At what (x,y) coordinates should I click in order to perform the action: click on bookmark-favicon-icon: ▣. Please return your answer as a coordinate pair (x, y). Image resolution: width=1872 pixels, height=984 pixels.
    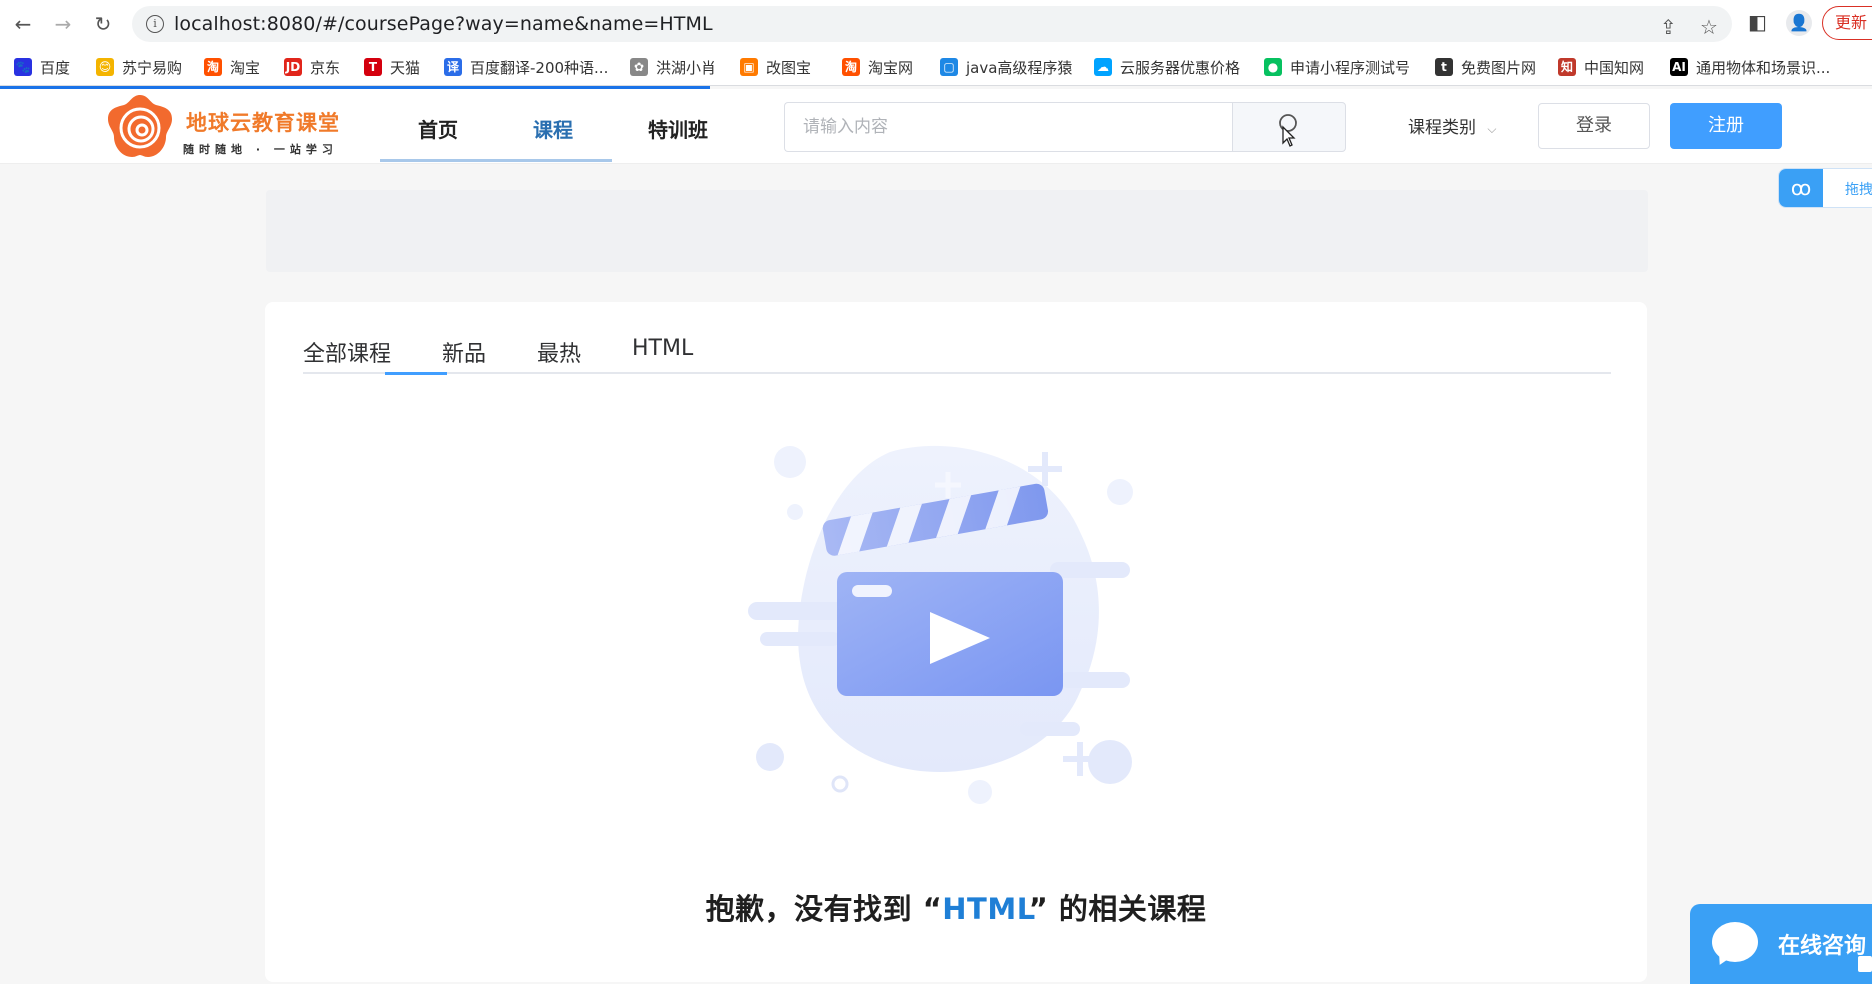
    Looking at the image, I should click on (749, 67).